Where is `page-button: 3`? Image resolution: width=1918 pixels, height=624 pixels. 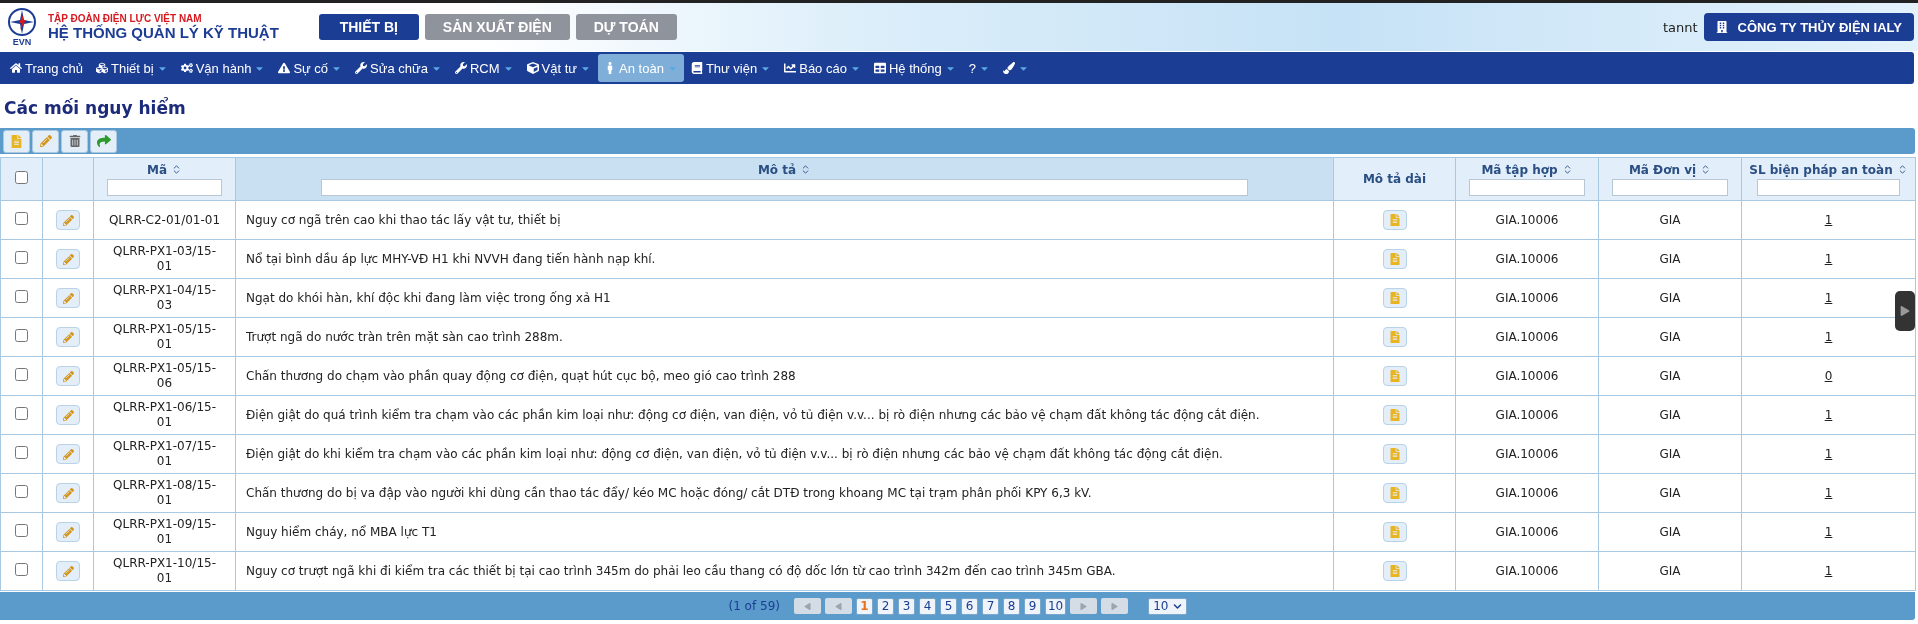
page-button: 3 is located at coordinates (906, 606).